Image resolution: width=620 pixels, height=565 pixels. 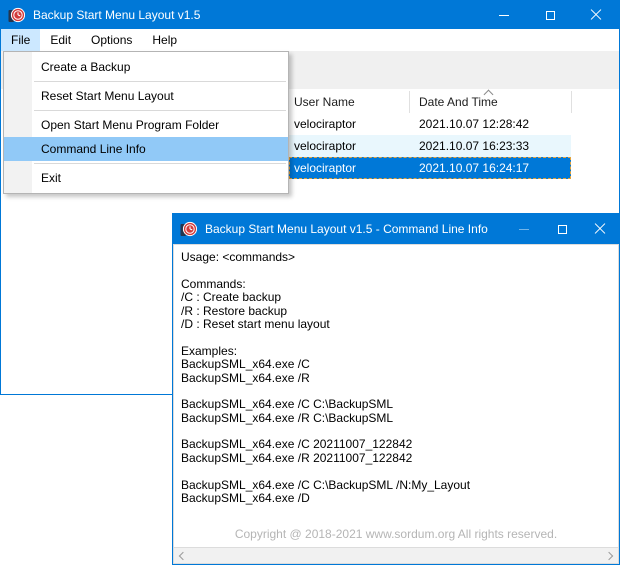 I want to click on menu-item-open-start-menu-program-folder: Open Start Menu Program Folder, so click(x=146, y=125).